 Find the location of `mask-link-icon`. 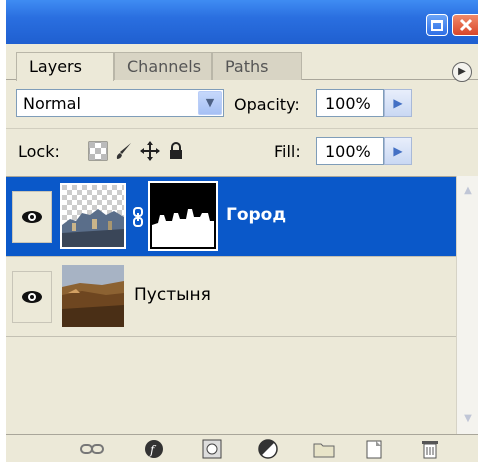

mask-link-icon is located at coordinates (138, 217).